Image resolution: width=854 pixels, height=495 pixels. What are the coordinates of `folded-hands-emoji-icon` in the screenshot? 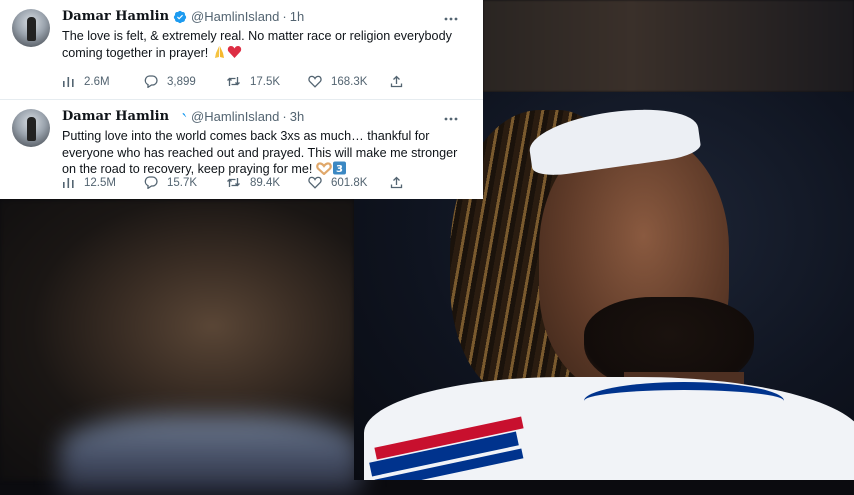 It's located at (219, 51).